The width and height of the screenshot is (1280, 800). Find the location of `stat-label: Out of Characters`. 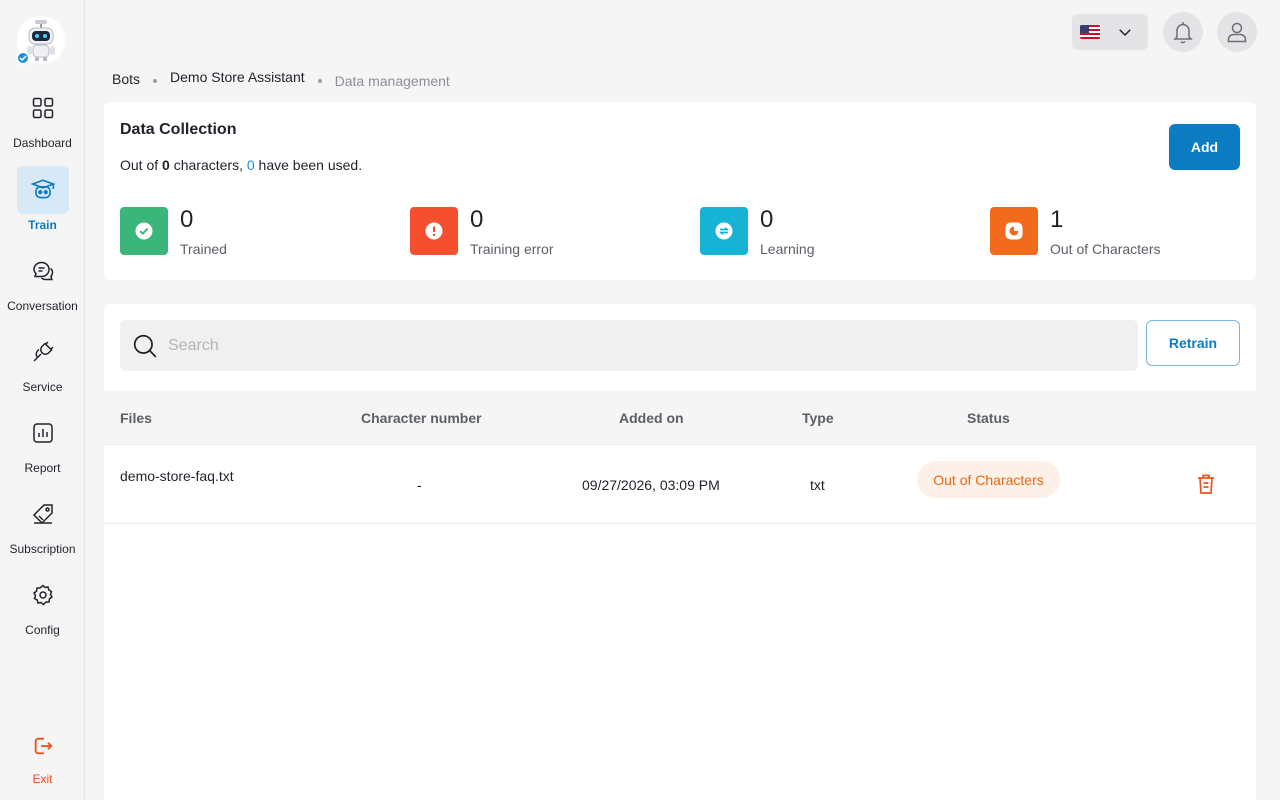

stat-label: Out of Characters is located at coordinates (1105, 249).